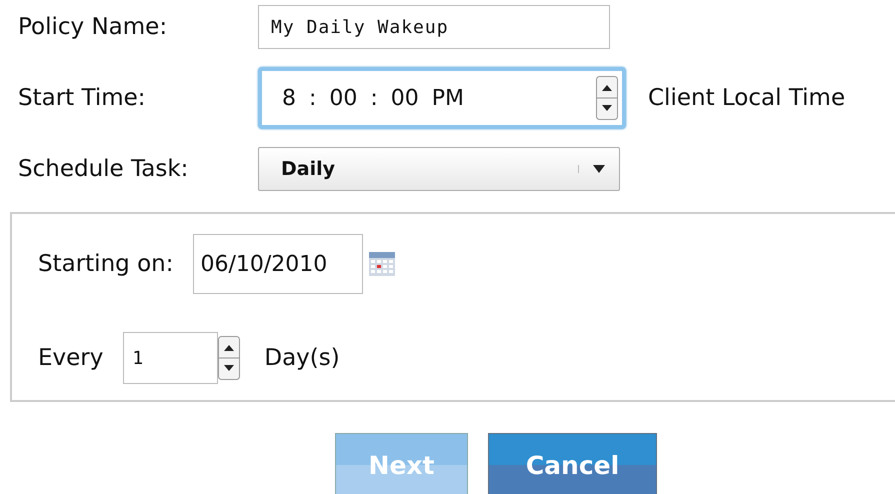  What do you see at coordinates (382, 264) in the screenshot?
I see `calendar-icon` at bounding box center [382, 264].